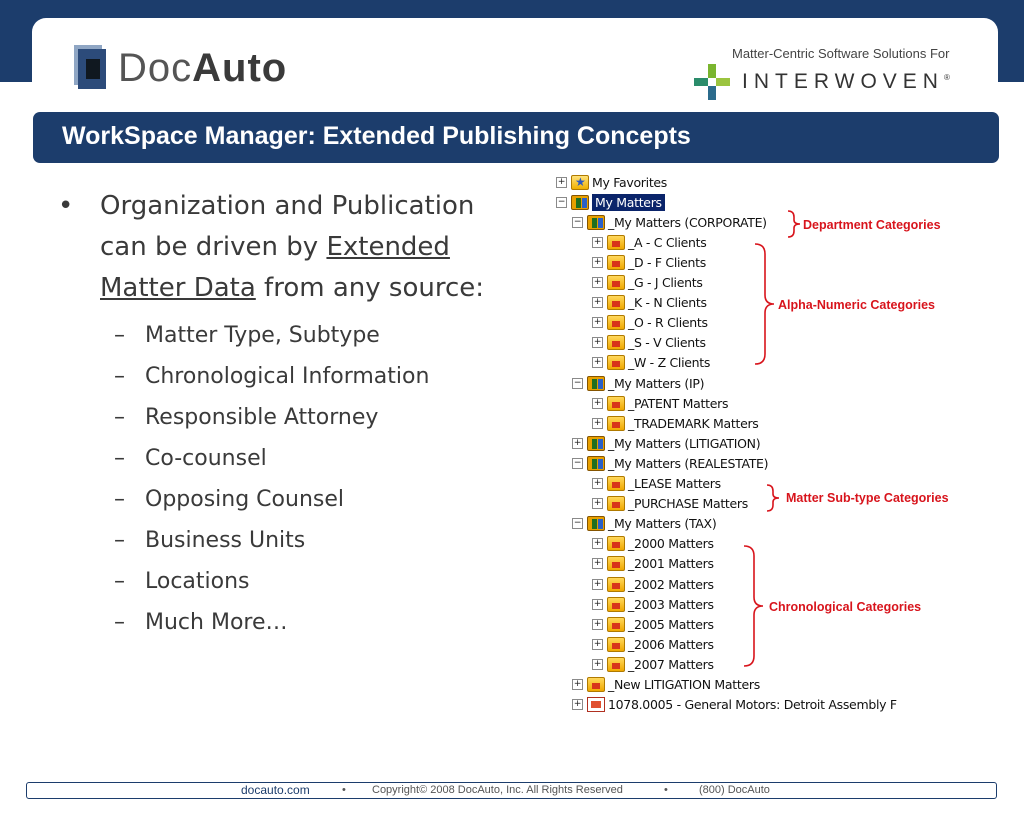 Image resolution: width=1024 pixels, height=819 pixels. I want to click on tree-node: + _2001 Matters, so click(653, 564).